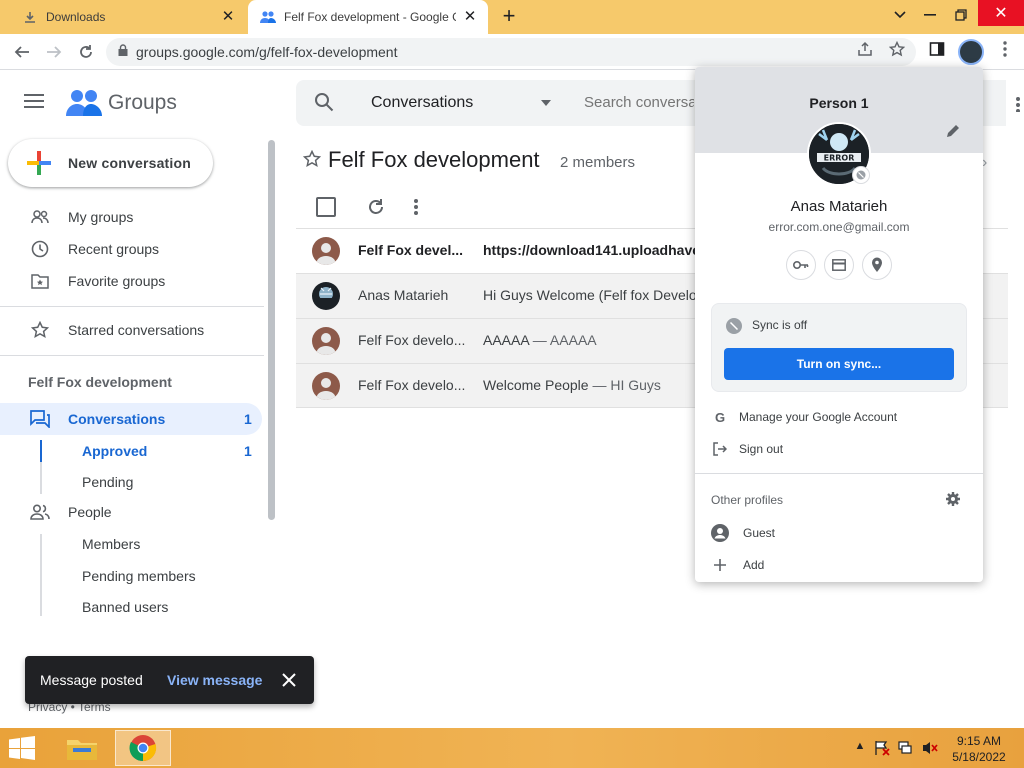  Describe the element at coordinates (865, 49) in the screenshot. I see `share-icon` at that location.